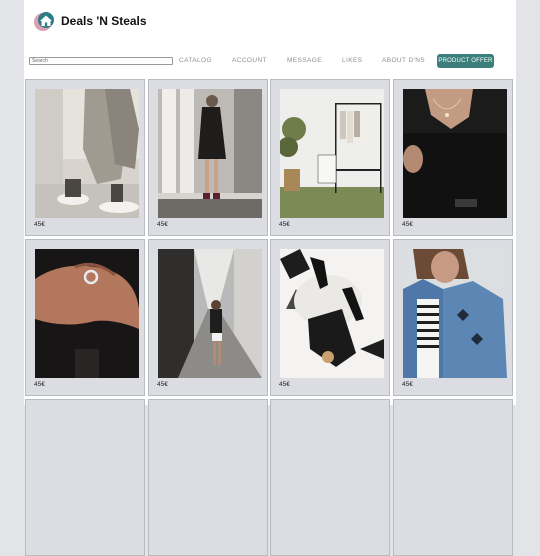 This screenshot has height=556, width=540. Describe the element at coordinates (249, 60) in the screenshot. I see `nav-account: ACCOUNT` at that location.